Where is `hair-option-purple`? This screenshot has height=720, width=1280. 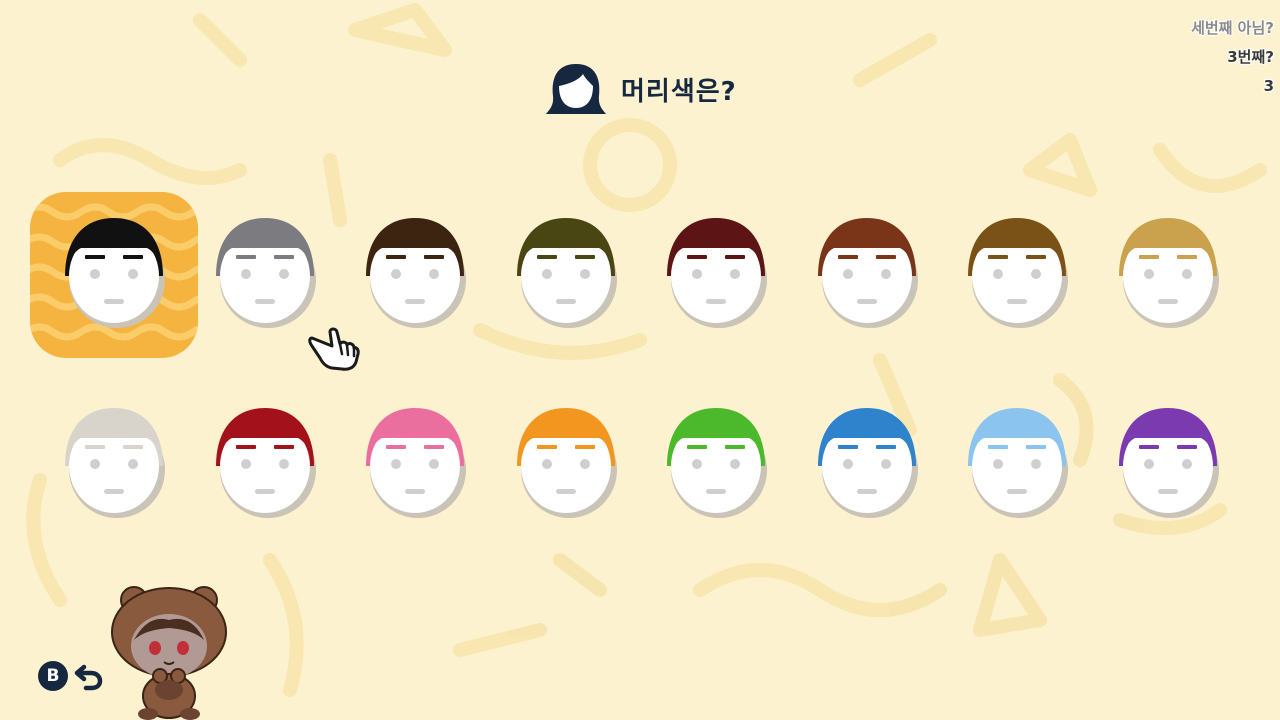 hair-option-purple is located at coordinates (1168, 463).